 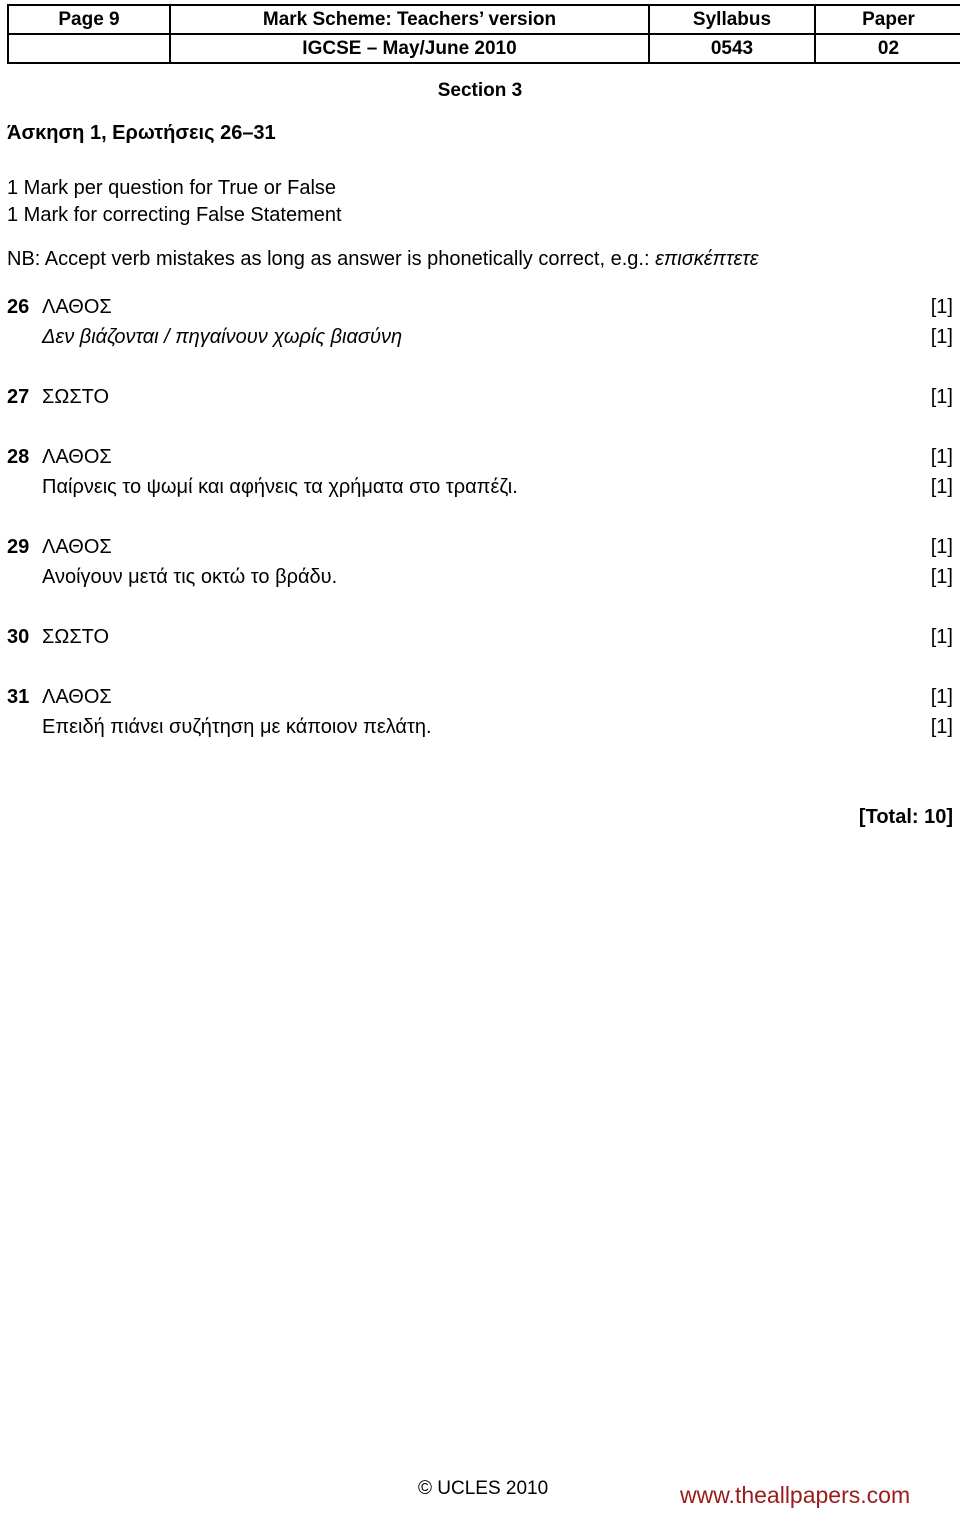 I want to click on header-cell-paper: Paper, so click(x=887, y=19).